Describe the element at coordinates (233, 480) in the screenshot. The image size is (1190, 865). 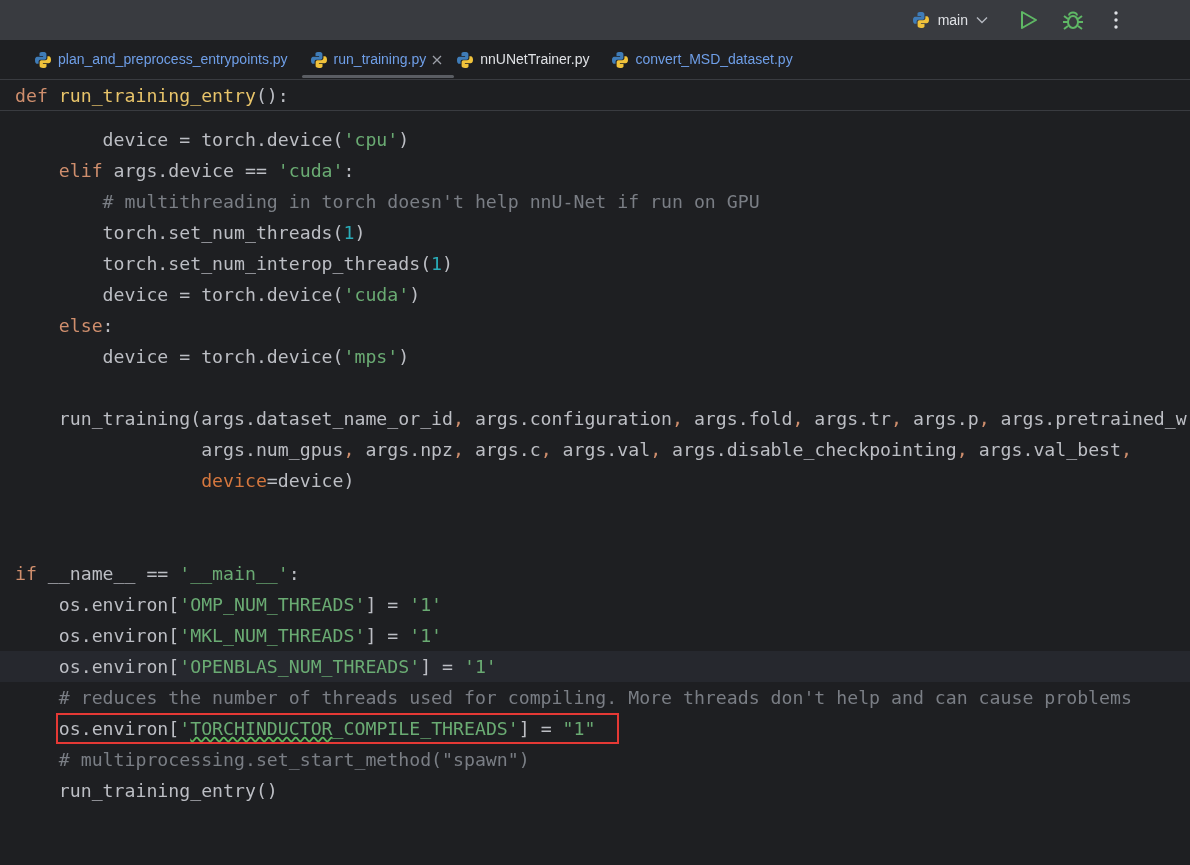
I see `code-token: device` at that location.